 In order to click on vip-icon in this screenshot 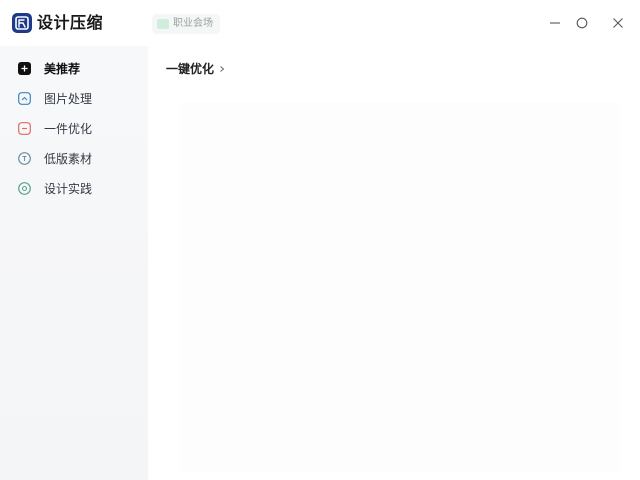, I will do `click(163, 24)`.